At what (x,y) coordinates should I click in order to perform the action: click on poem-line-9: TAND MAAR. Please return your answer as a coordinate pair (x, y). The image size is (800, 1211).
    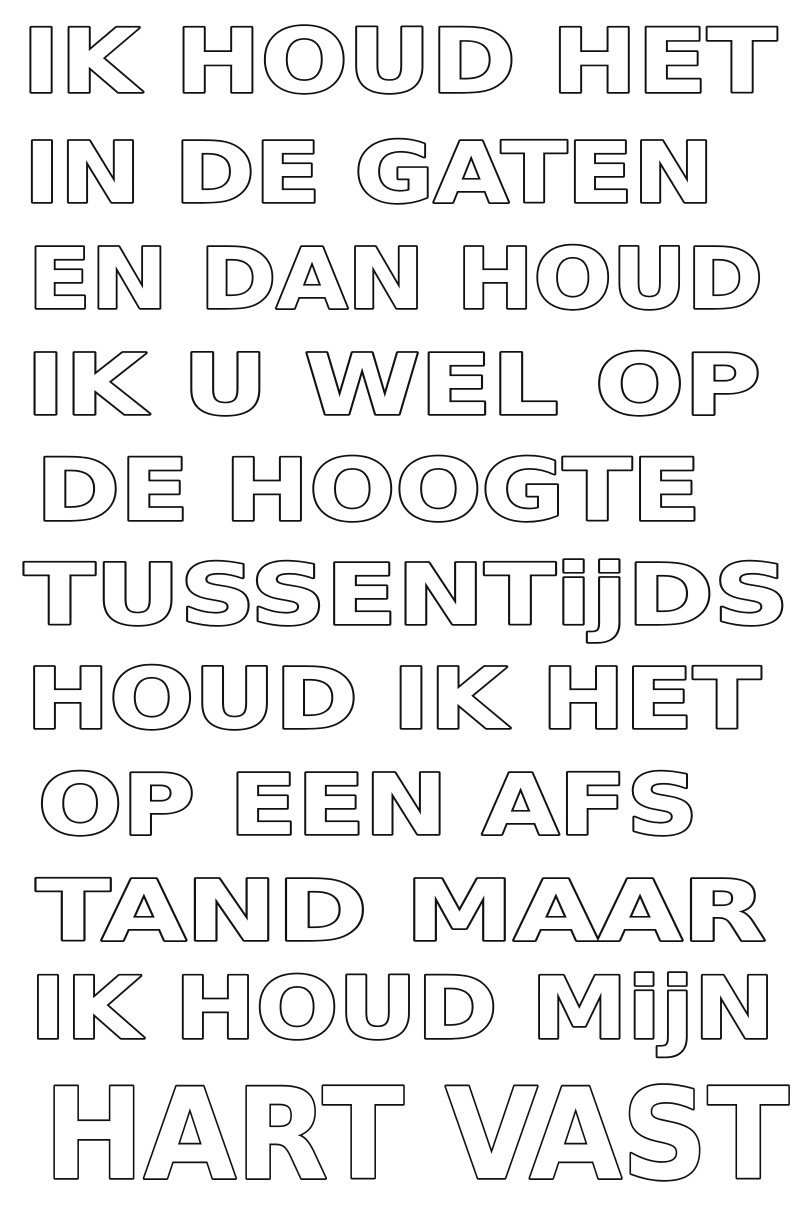
    Looking at the image, I should click on (400, 904).